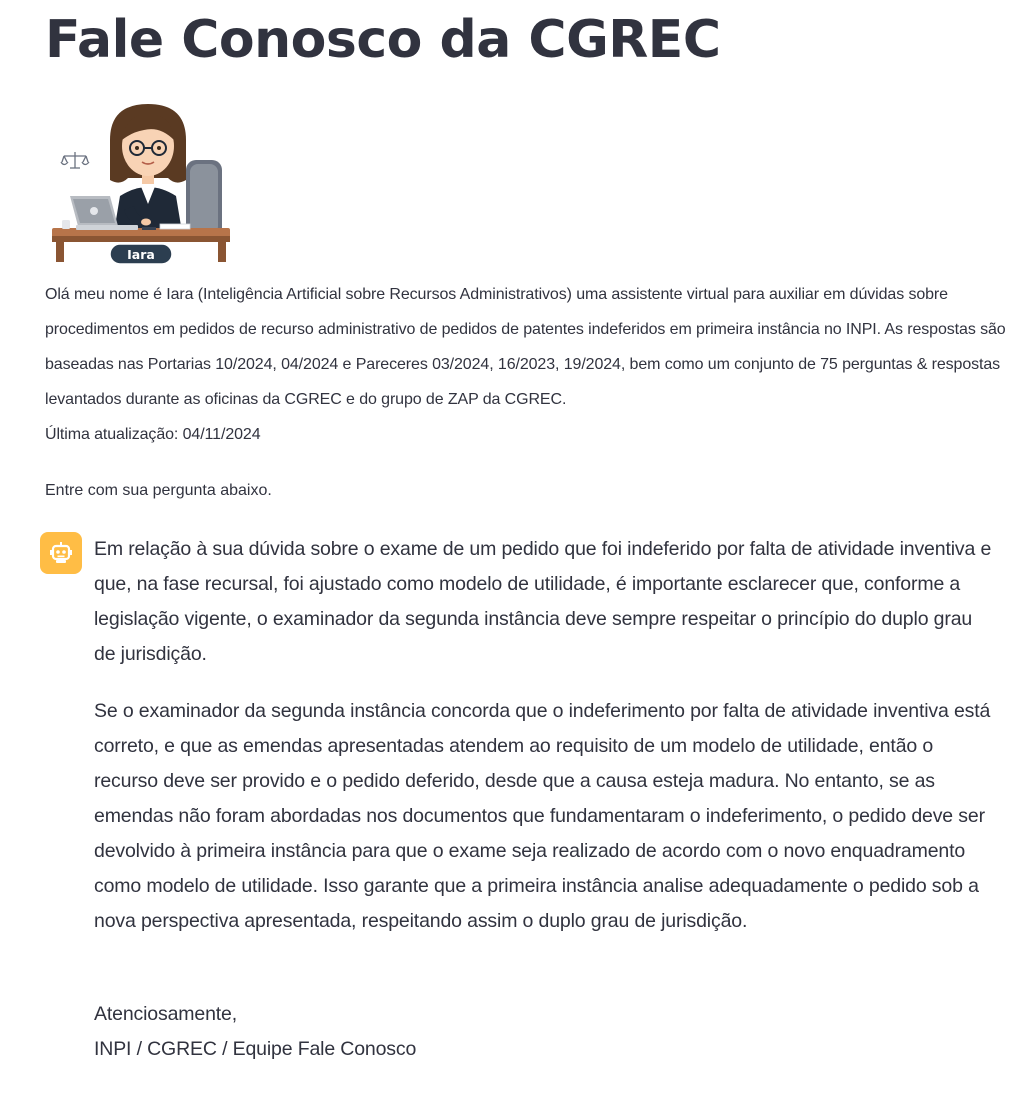 Image resolution: width=1018 pixels, height=1096 pixels. I want to click on assistant-avatar-illustration: Iara, so click(141, 184).